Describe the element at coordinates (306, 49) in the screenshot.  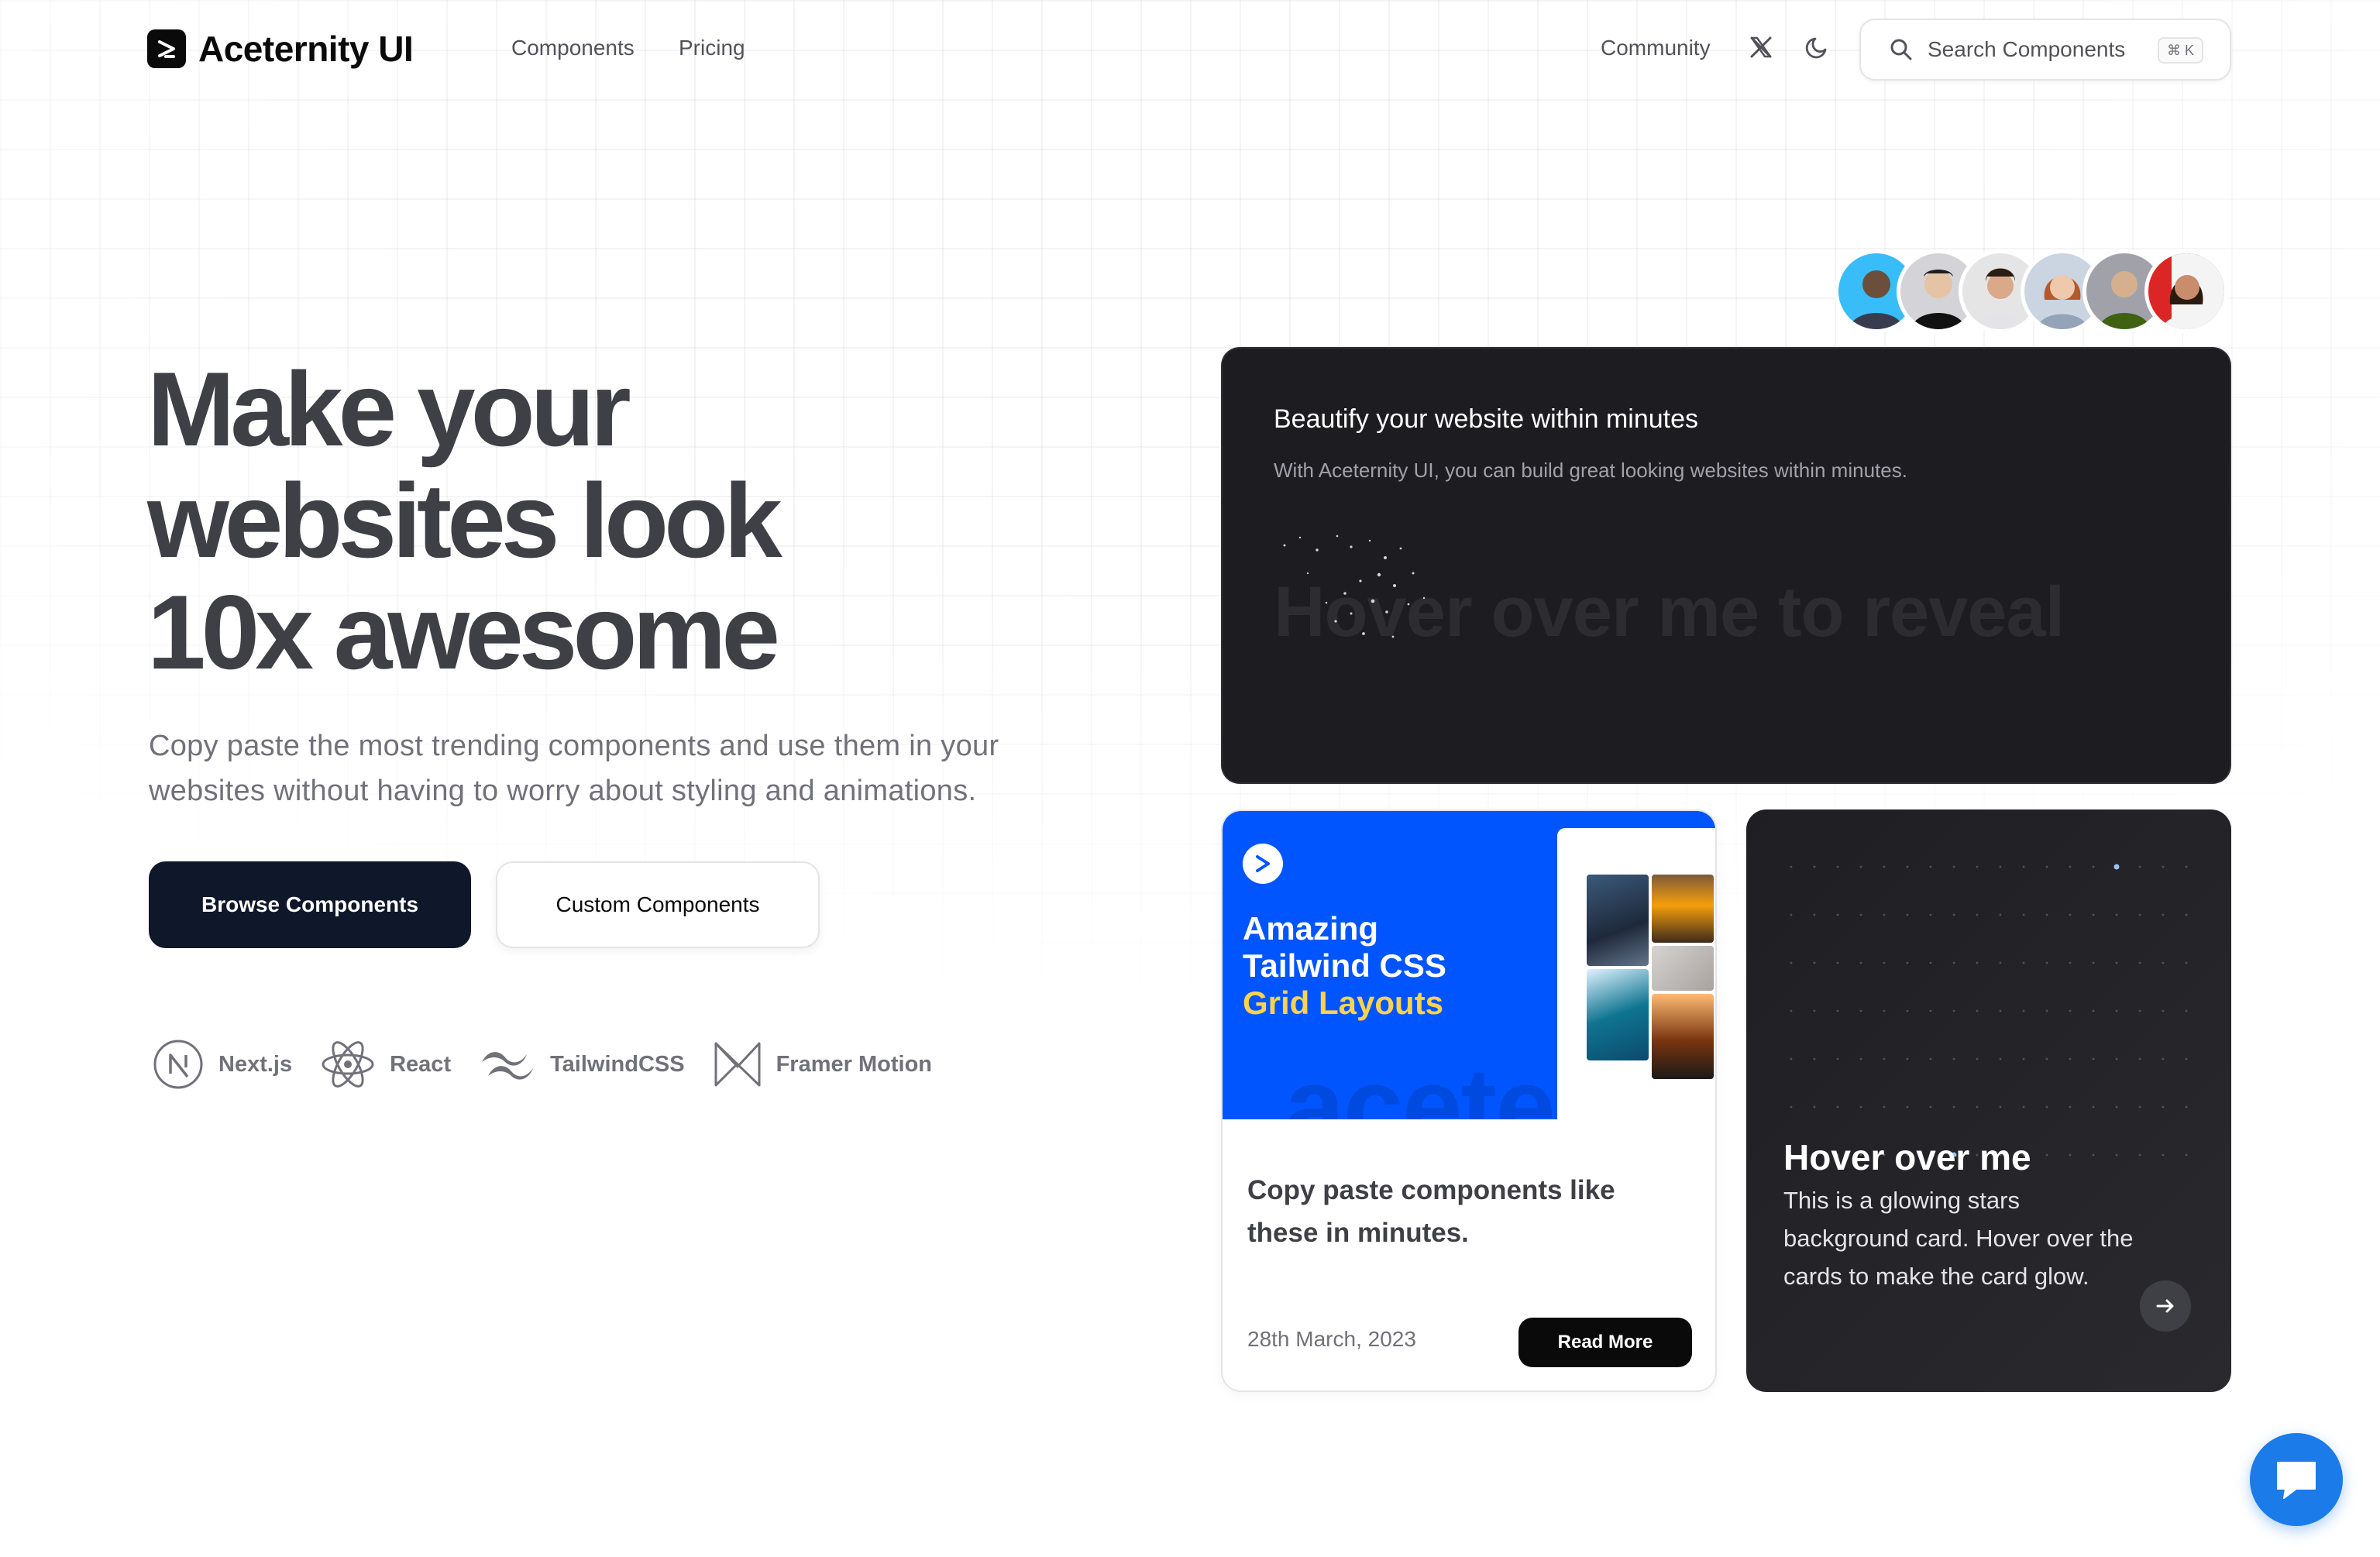
I see `brand-name: Aceternity UI` at that location.